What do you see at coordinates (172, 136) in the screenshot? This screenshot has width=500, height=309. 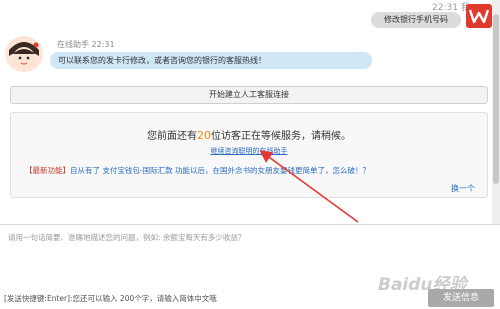 I see `queue-text-before: 您前面还有` at bounding box center [172, 136].